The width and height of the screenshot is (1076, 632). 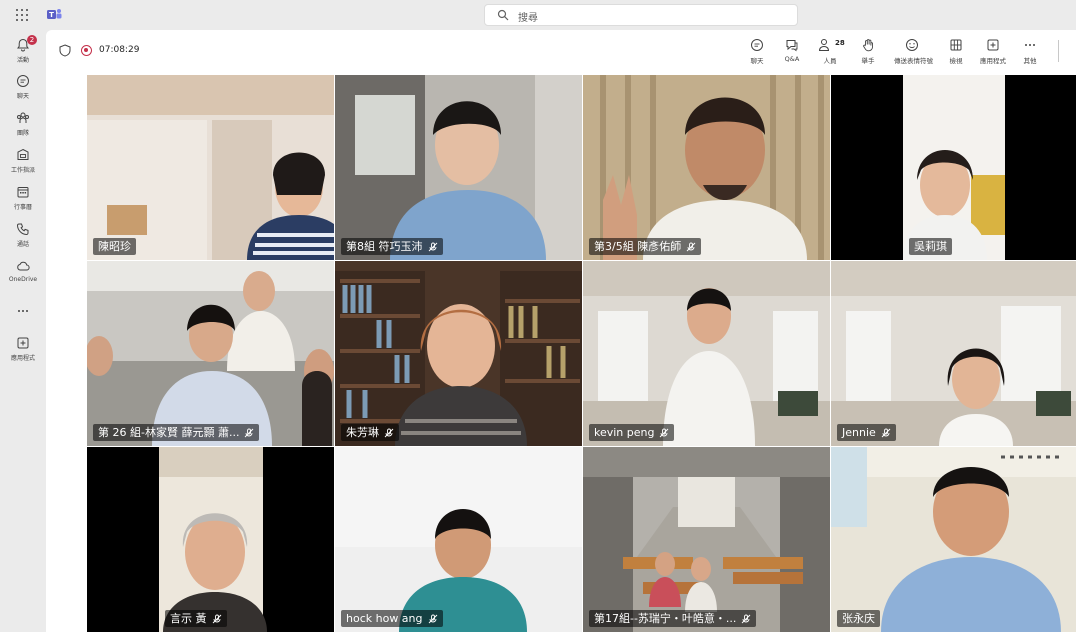 I want to click on participant-name-tag: 第8組 符巧玉沛, so click(x=392, y=246).